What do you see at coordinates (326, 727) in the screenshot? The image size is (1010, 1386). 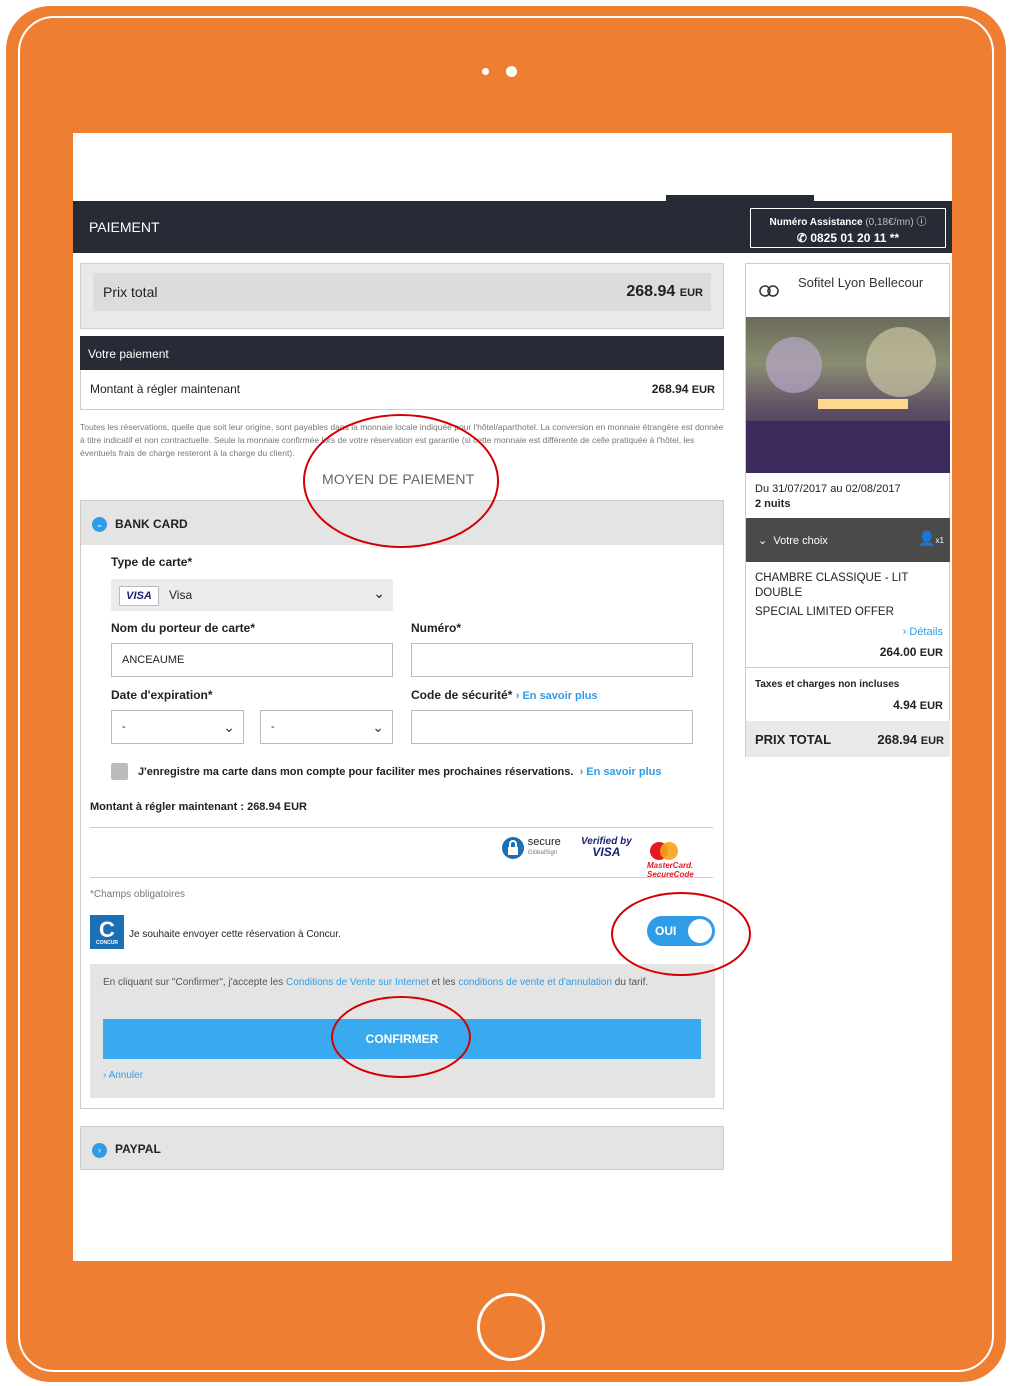 I see `expiry-year-select: - ⌄` at bounding box center [326, 727].